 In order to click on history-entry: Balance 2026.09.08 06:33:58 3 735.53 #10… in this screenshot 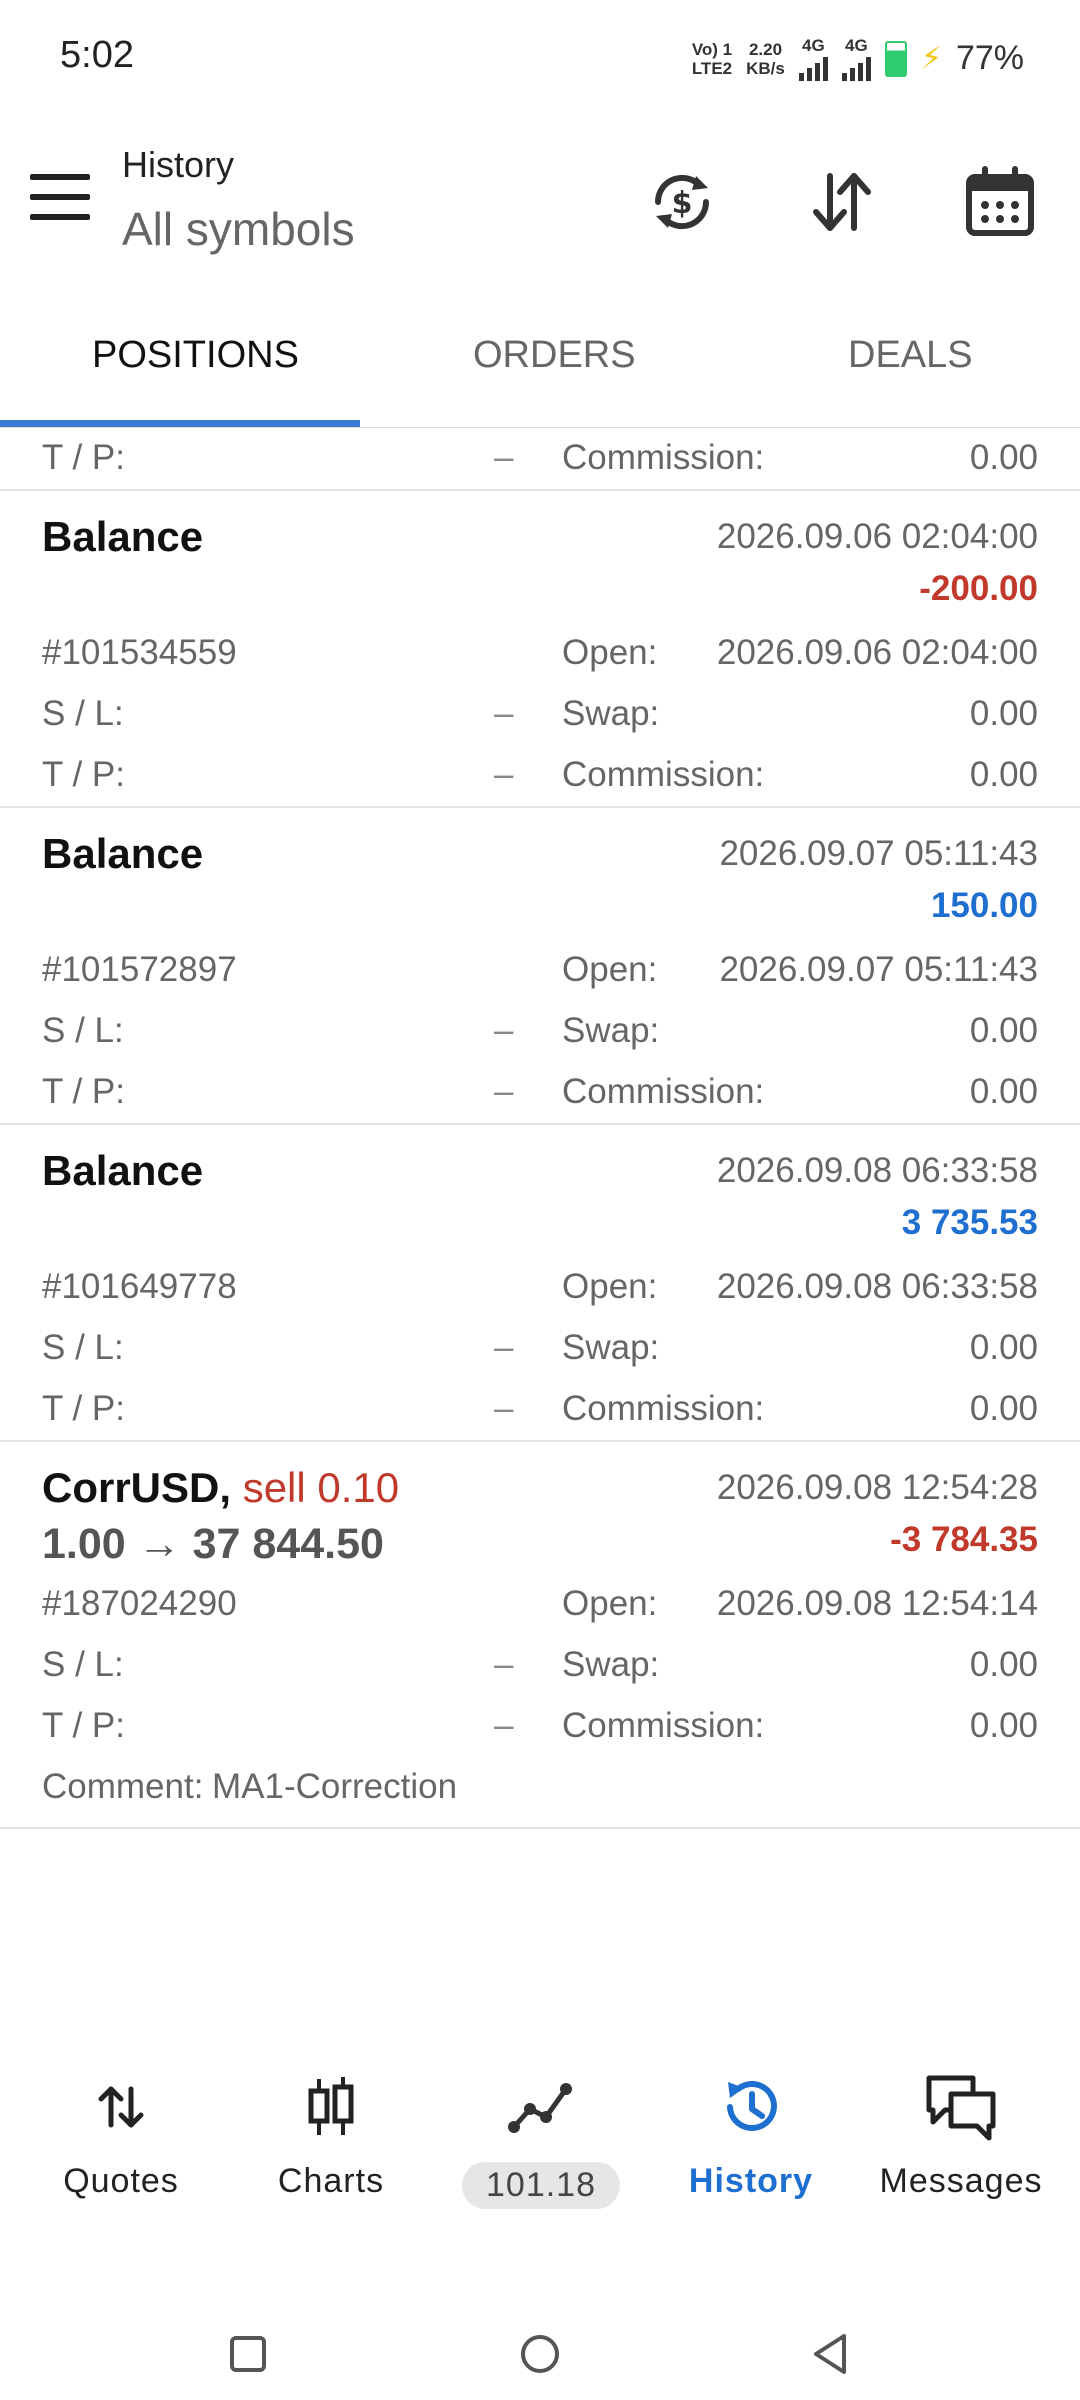, I will do `click(540, 1282)`.